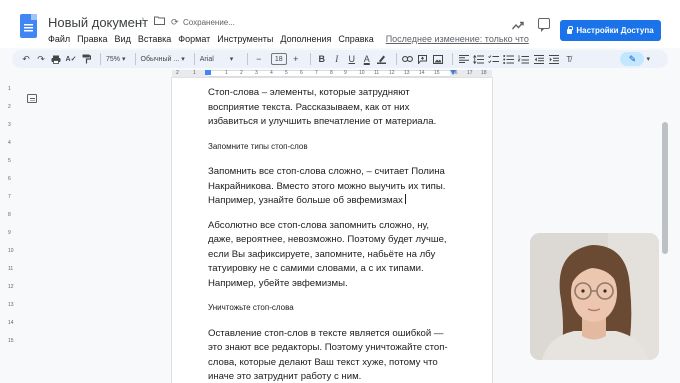 The image size is (680, 383). What do you see at coordinates (464, 59) in the screenshot?
I see `align-left-icon` at bounding box center [464, 59].